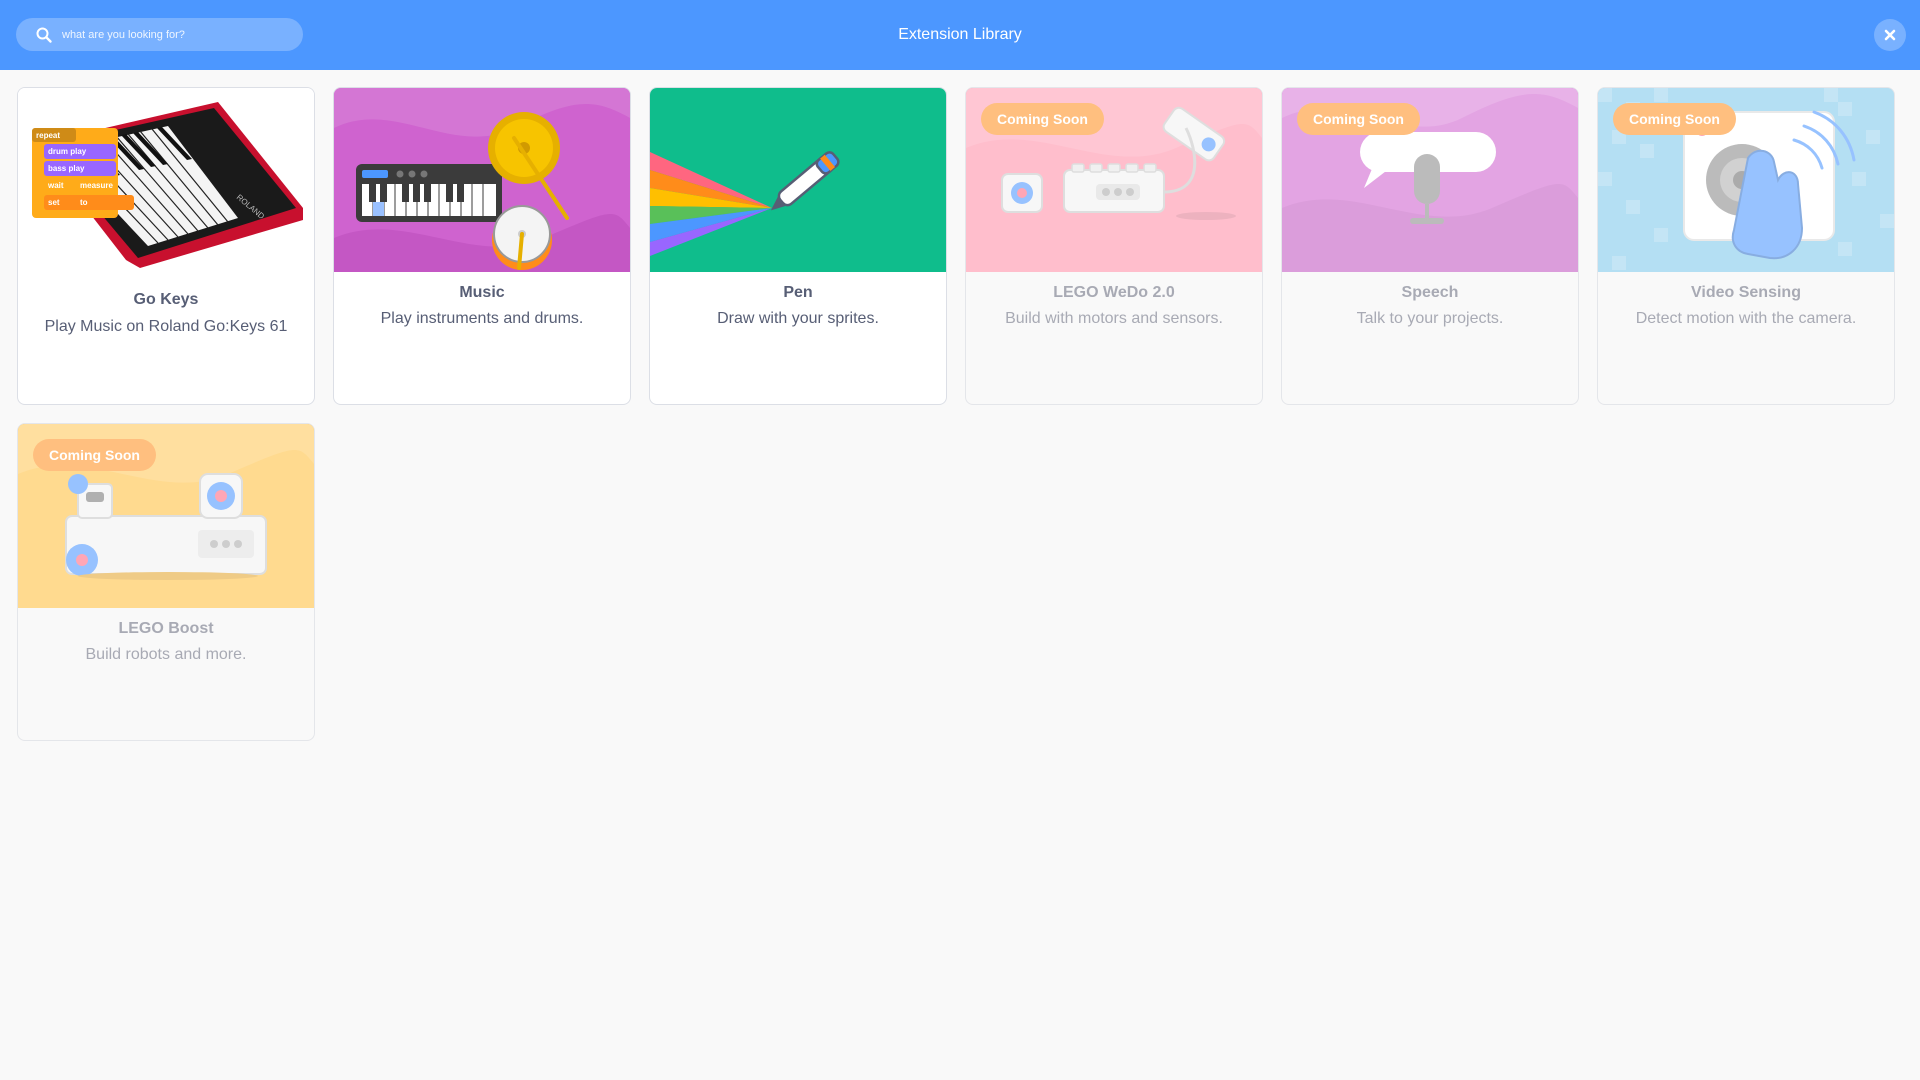  I want to click on extension-description: Detect motion with the camera., so click(1746, 318).